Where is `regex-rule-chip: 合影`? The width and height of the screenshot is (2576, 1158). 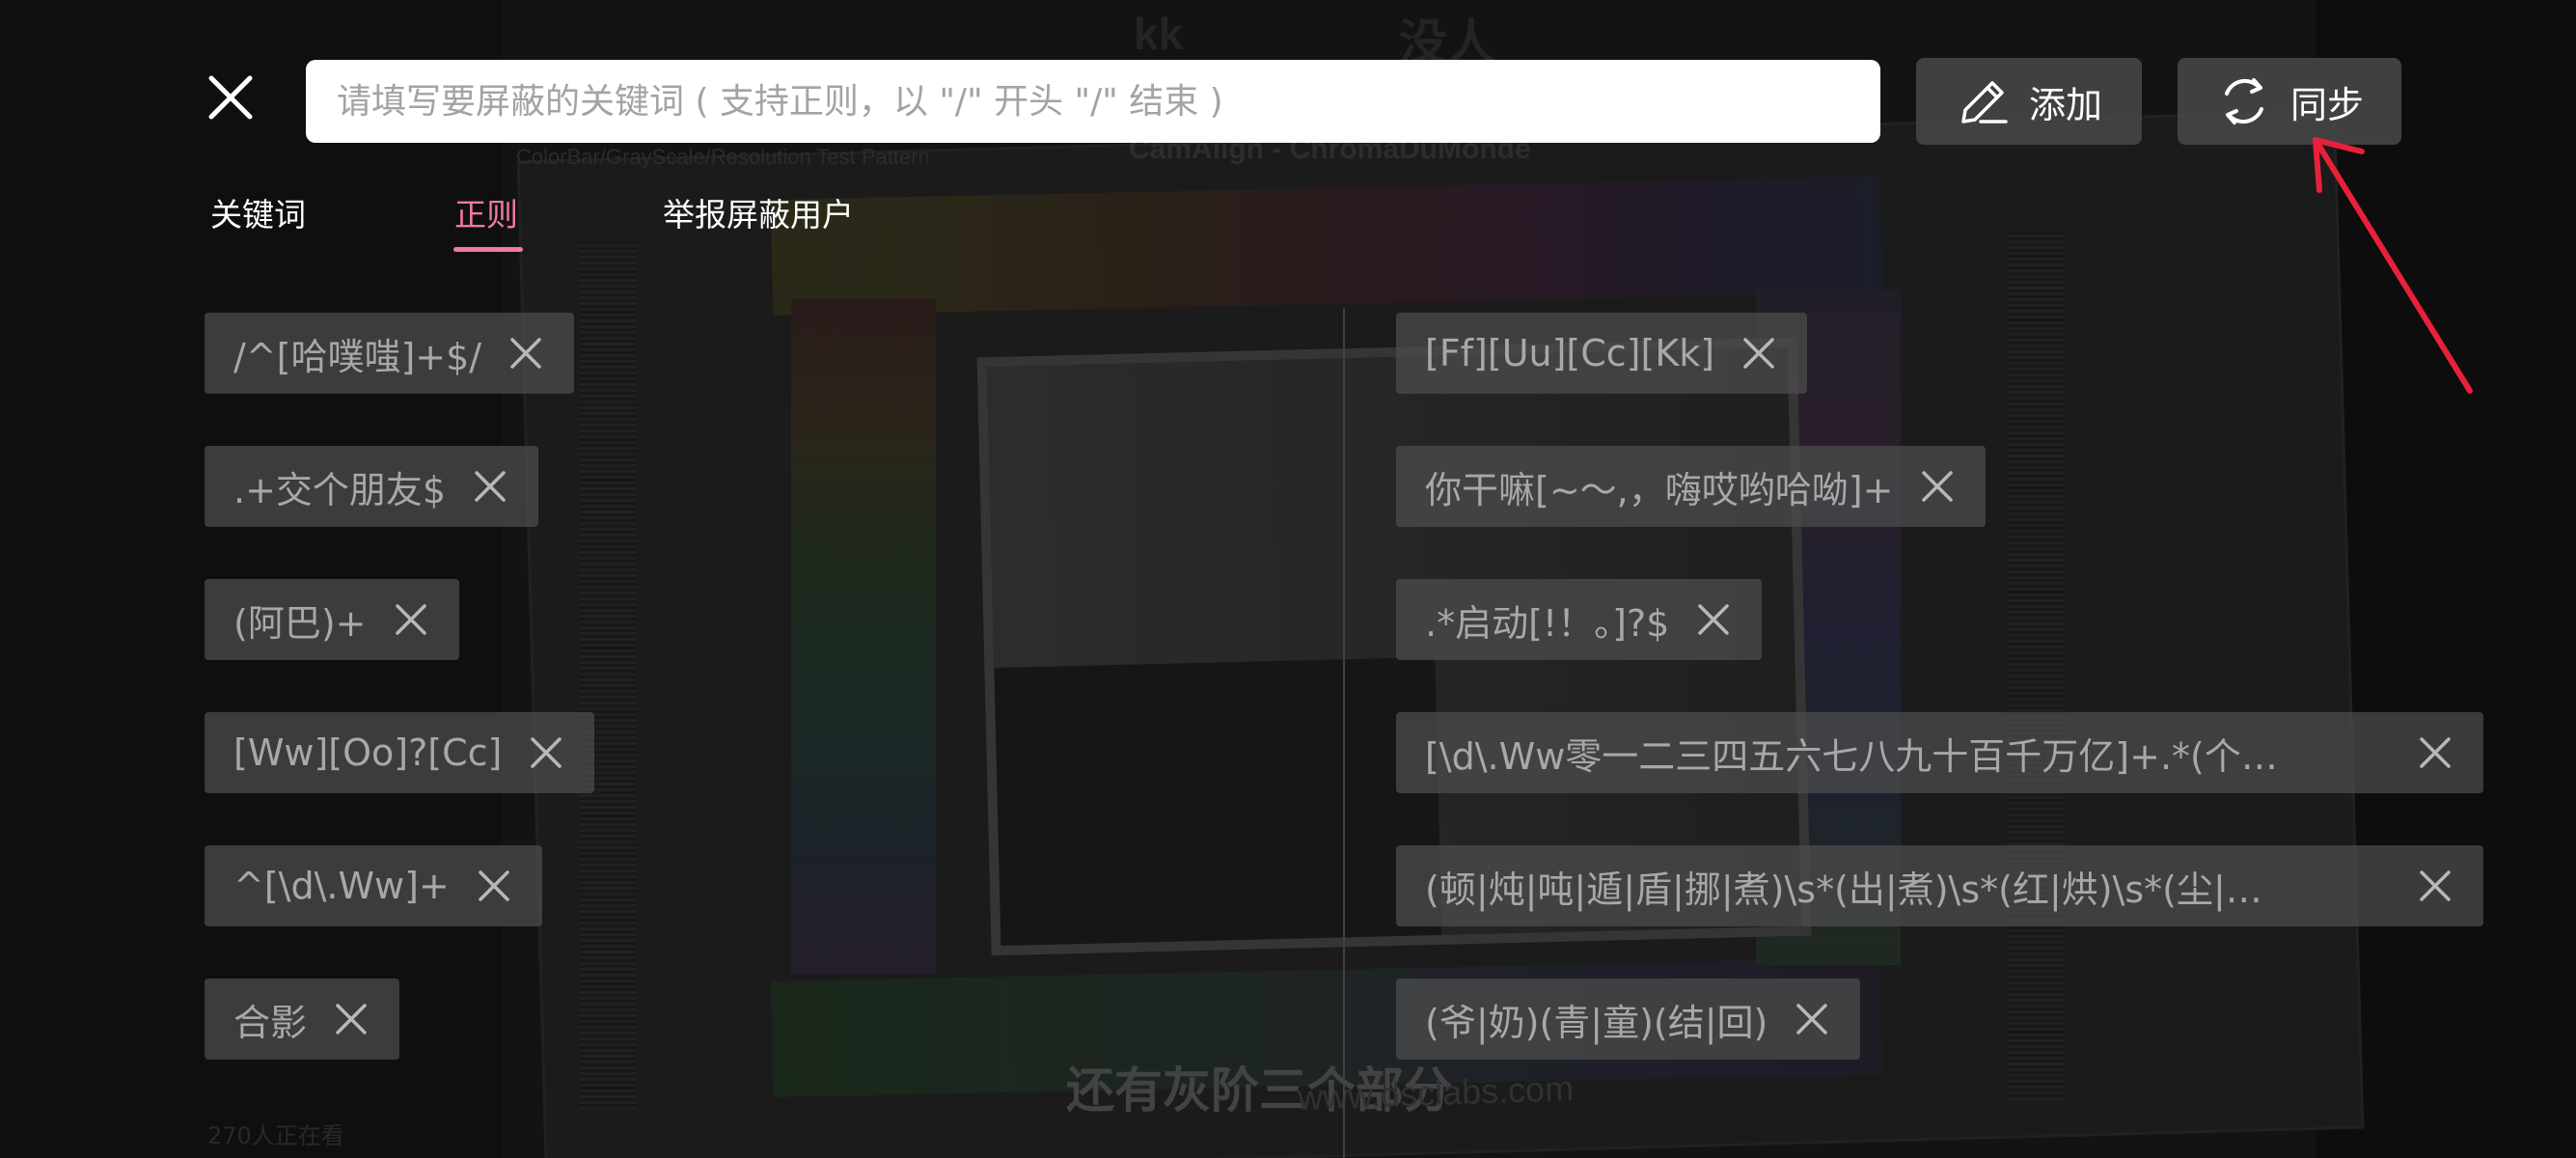 regex-rule-chip: 合影 is located at coordinates (302, 1019).